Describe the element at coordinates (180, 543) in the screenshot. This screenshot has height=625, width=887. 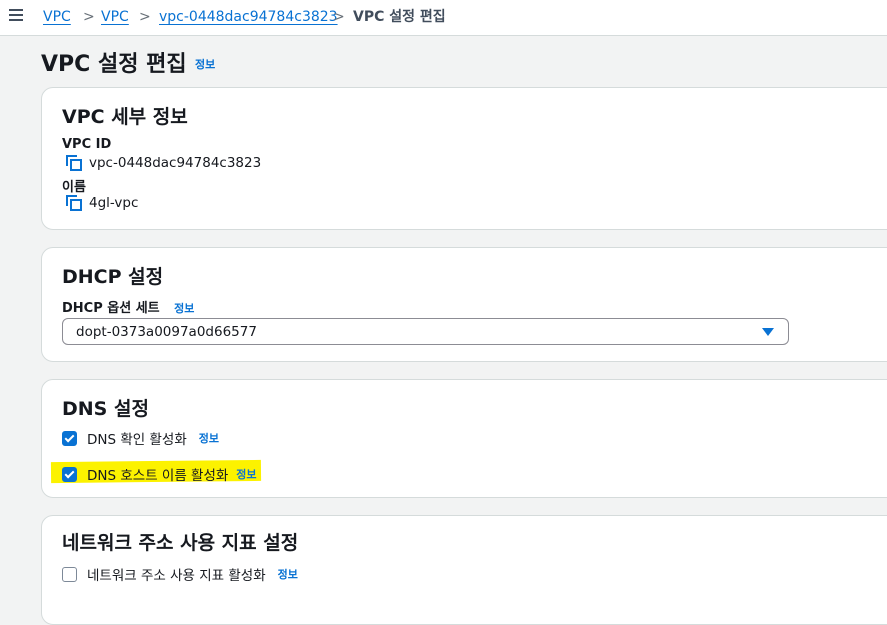
I see `network-metrics-title: 네트워크 주소 사용 지표 설정` at that location.